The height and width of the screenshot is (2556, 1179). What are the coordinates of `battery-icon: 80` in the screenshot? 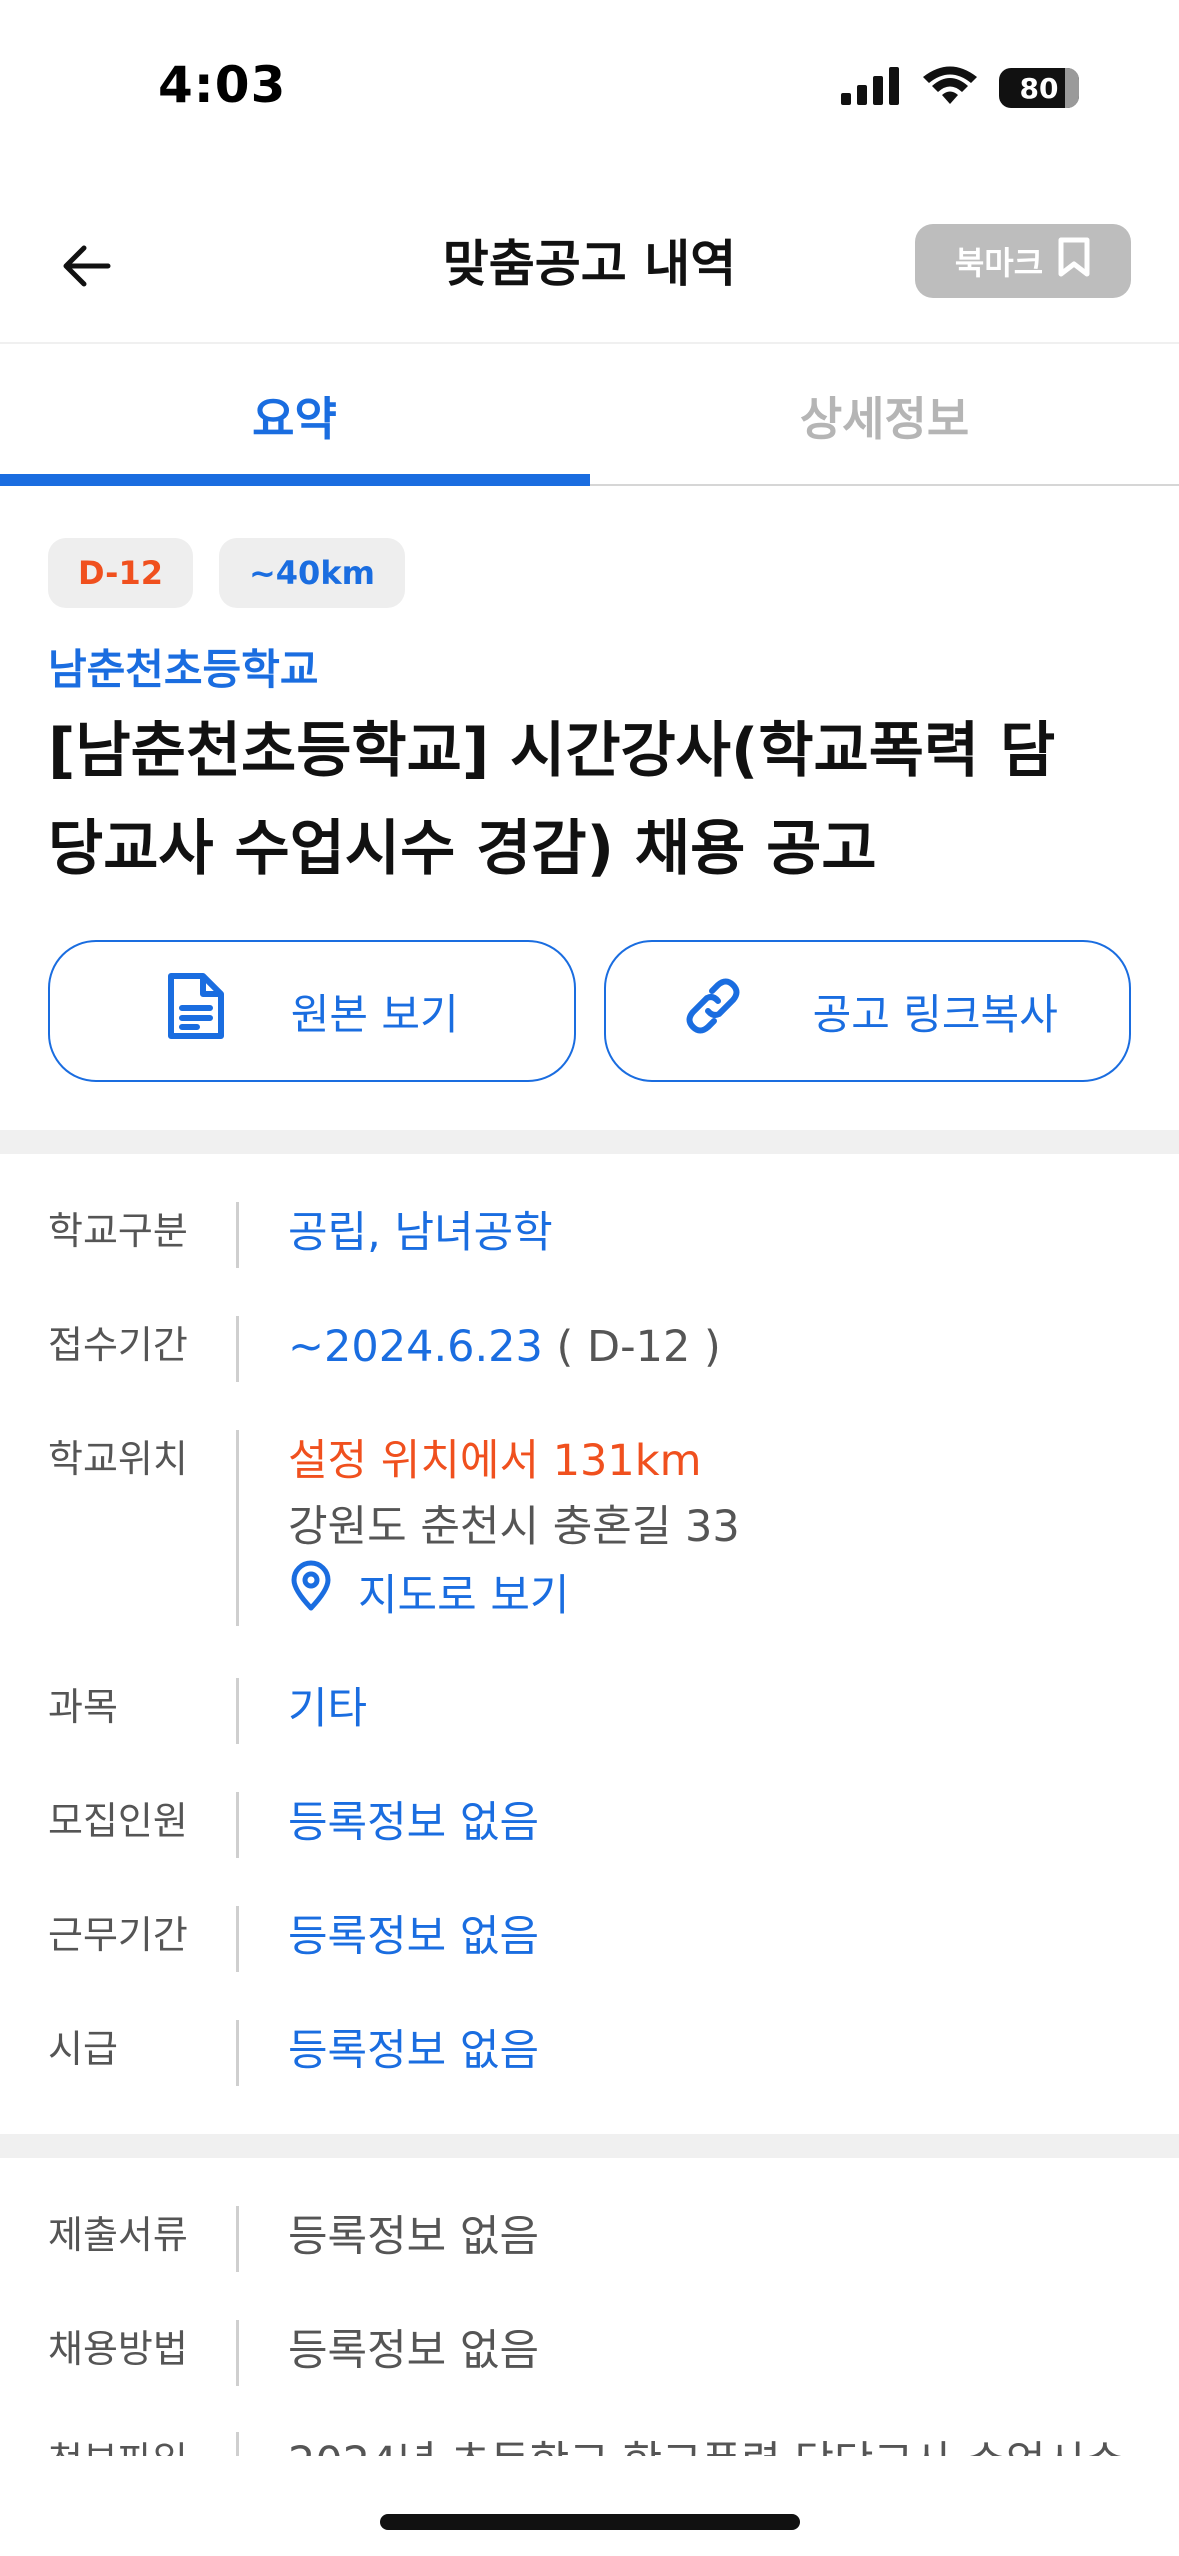 It's located at (1039, 88).